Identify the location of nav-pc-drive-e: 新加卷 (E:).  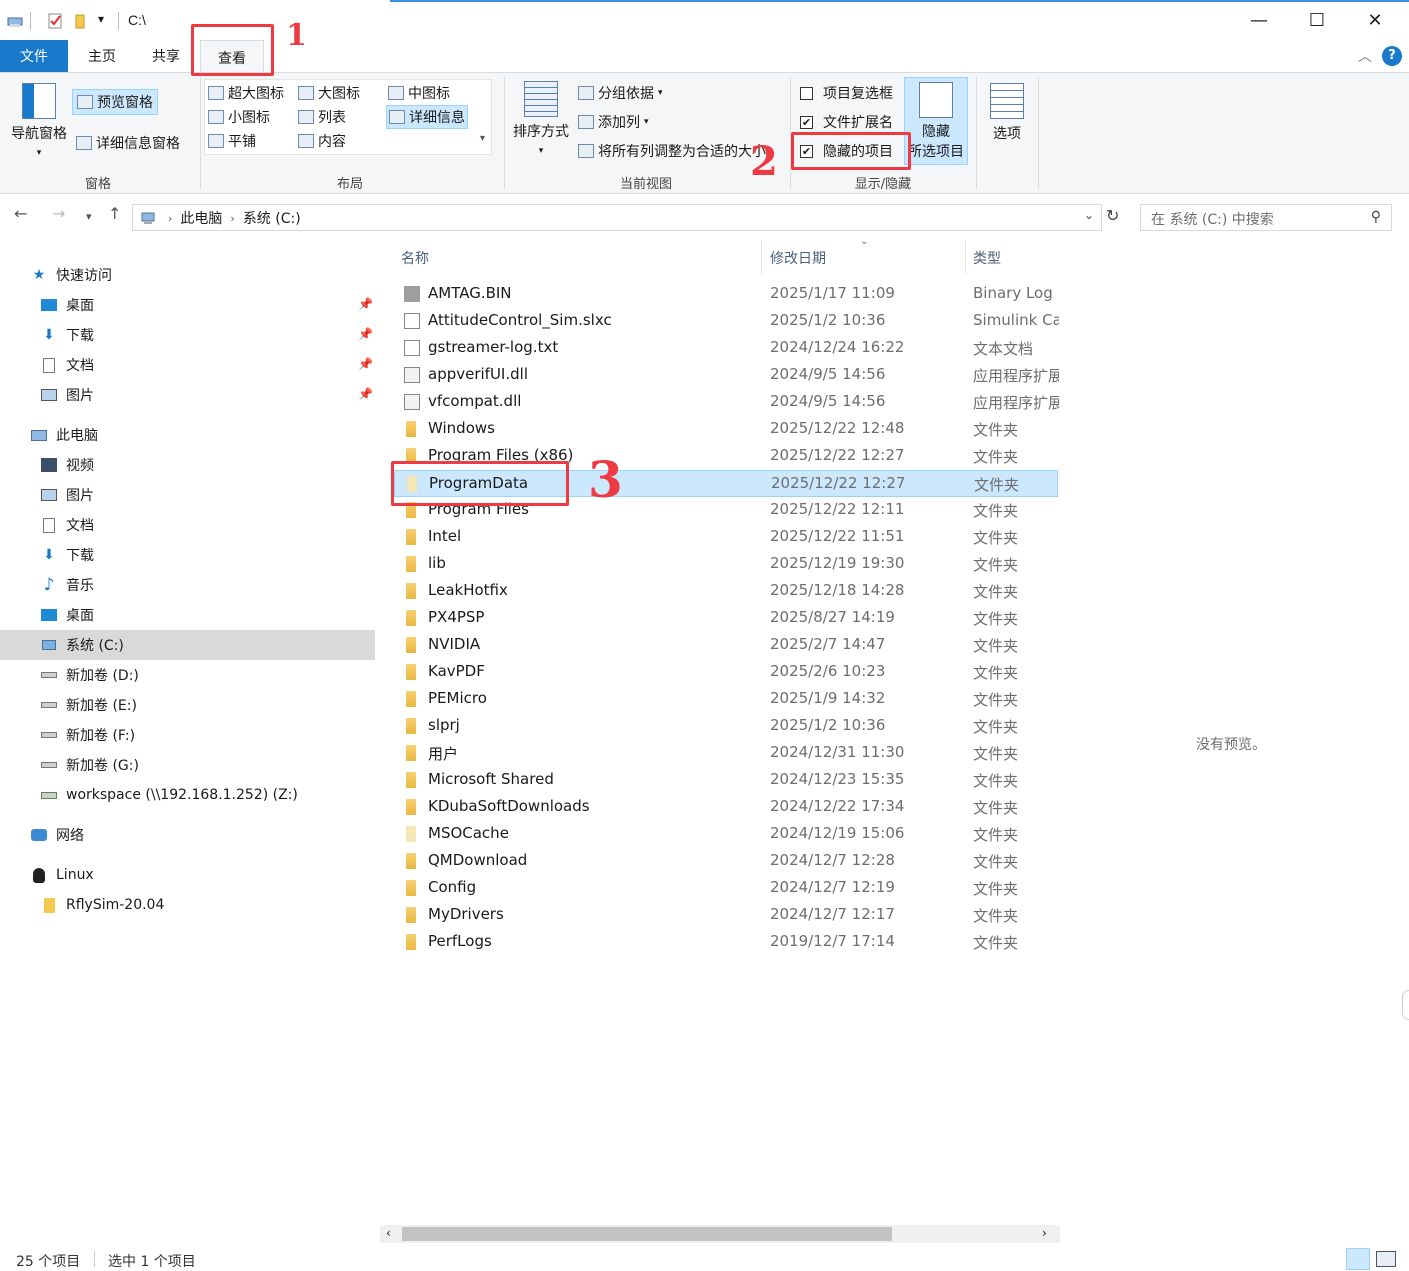
(88, 705).